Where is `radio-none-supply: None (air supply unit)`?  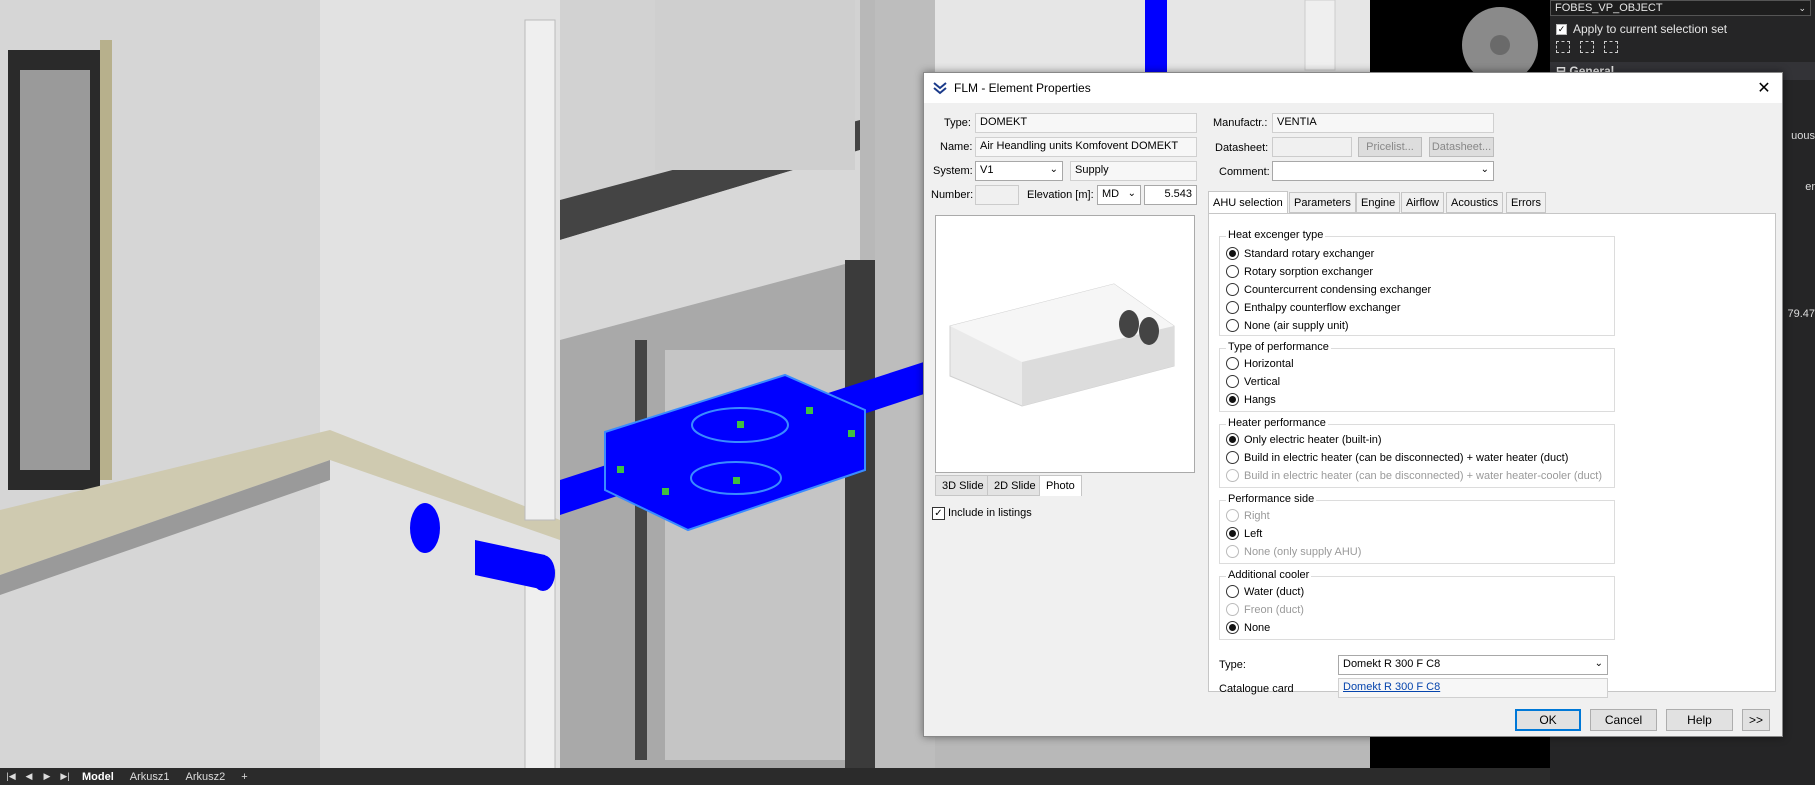 radio-none-supply: None (air supply unit) is located at coordinates (1287, 325).